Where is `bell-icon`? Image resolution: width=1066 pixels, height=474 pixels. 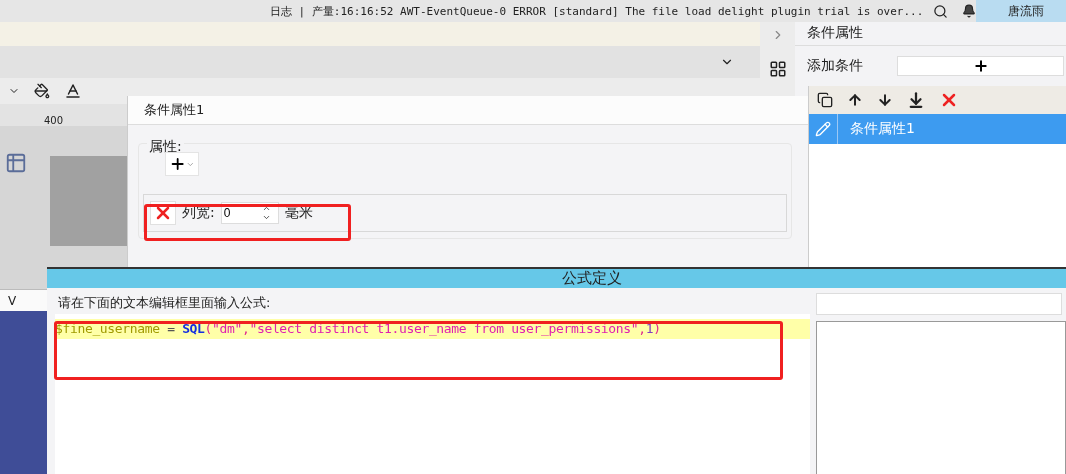 bell-icon is located at coordinates (969, 11).